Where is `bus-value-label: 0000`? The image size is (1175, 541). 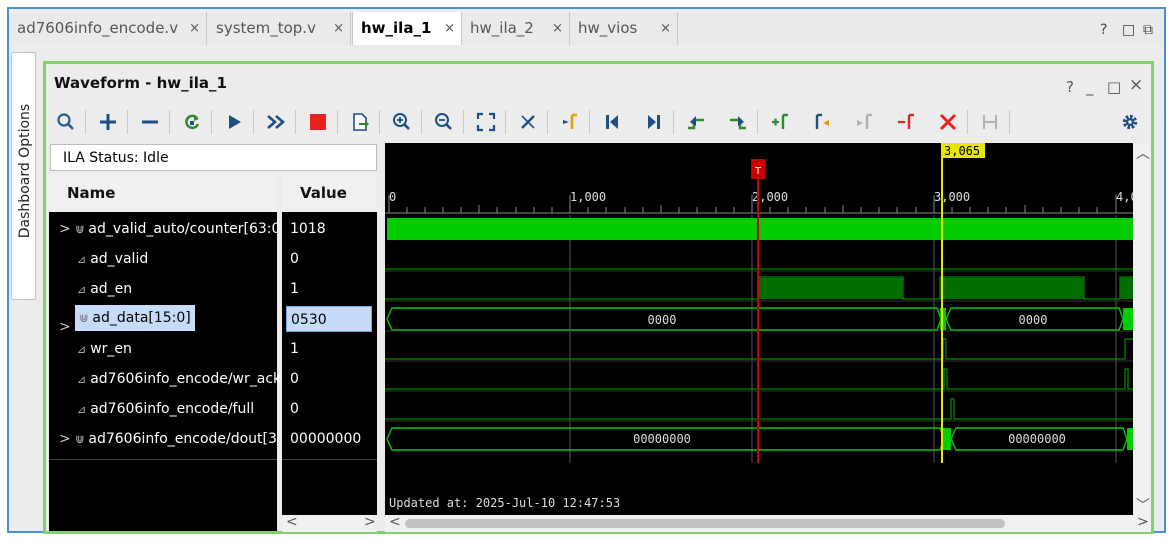
bus-value-label: 0000 is located at coordinates (1033, 320).